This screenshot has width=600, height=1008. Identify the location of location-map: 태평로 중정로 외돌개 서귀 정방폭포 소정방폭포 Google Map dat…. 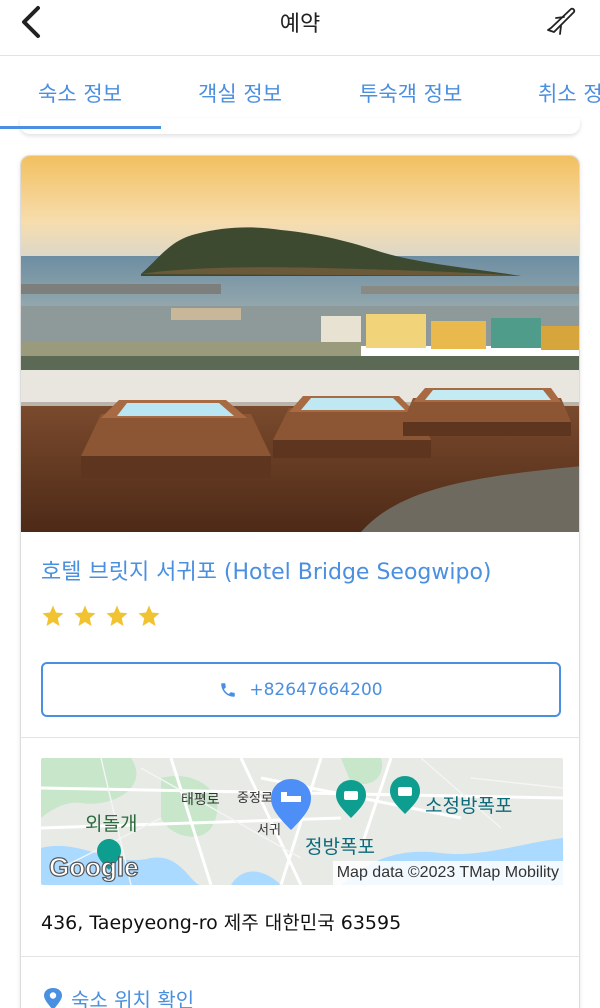
(302, 821).